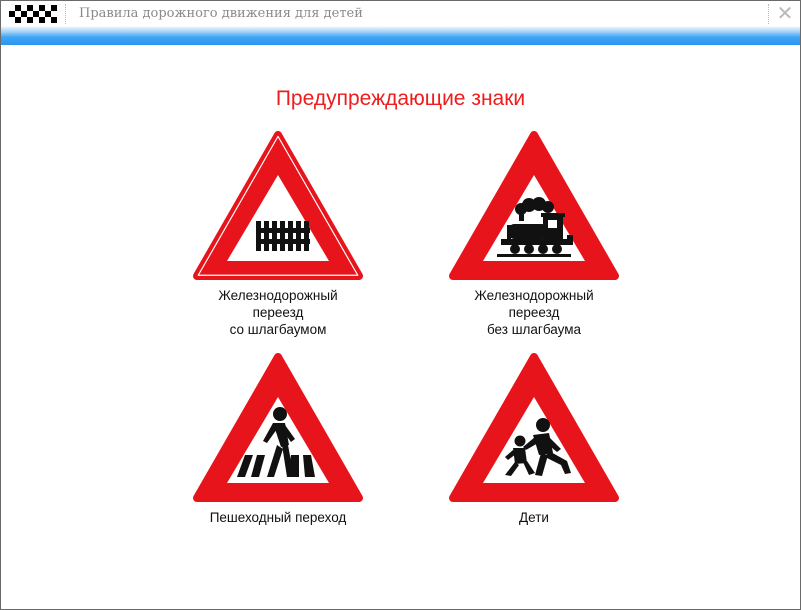 Image resolution: width=801 pixels, height=610 pixels. What do you see at coordinates (534, 517) in the screenshot?
I see `sign-caption: Дети` at bounding box center [534, 517].